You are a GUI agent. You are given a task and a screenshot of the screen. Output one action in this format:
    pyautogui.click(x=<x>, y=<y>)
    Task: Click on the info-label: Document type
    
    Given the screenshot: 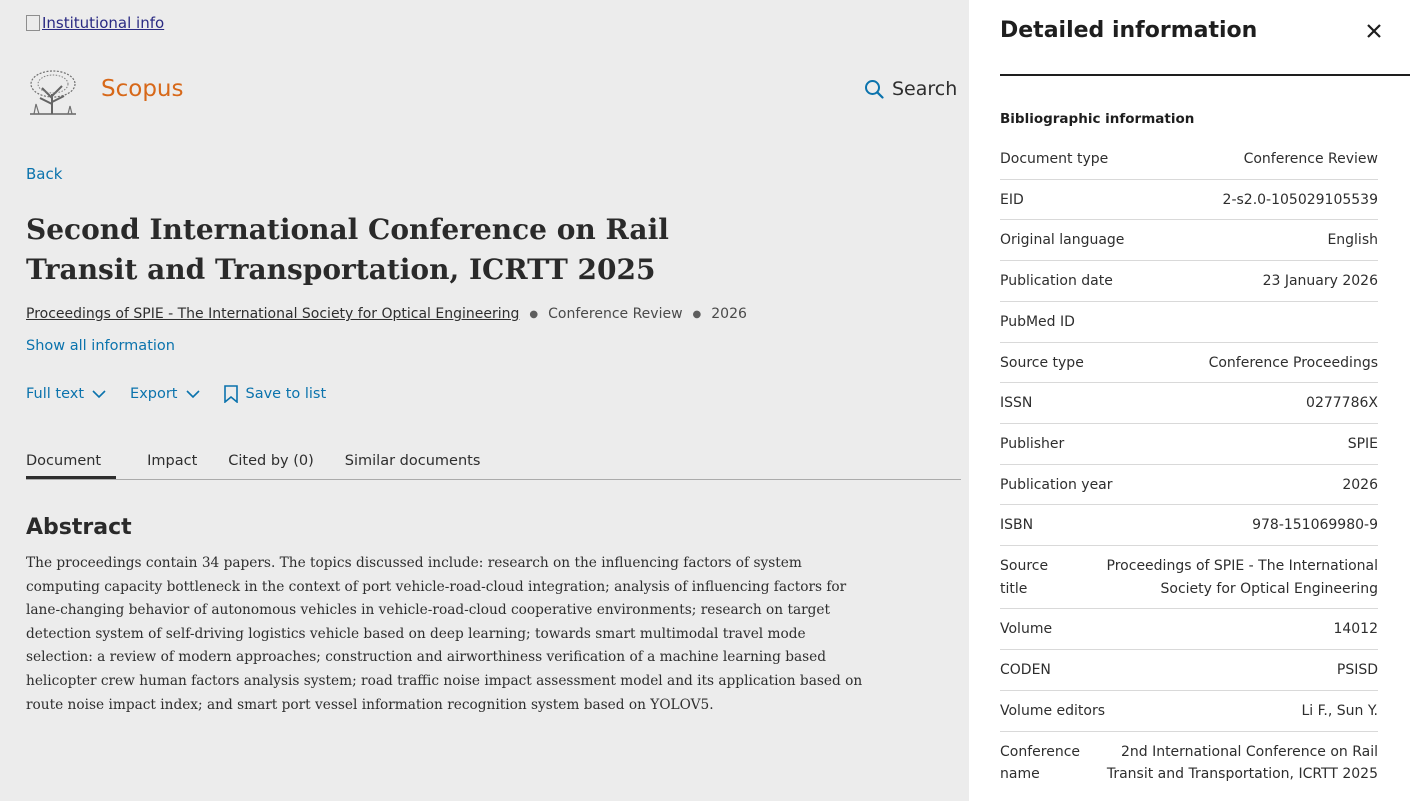 What is the action you would take?
    pyautogui.click(x=1054, y=159)
    